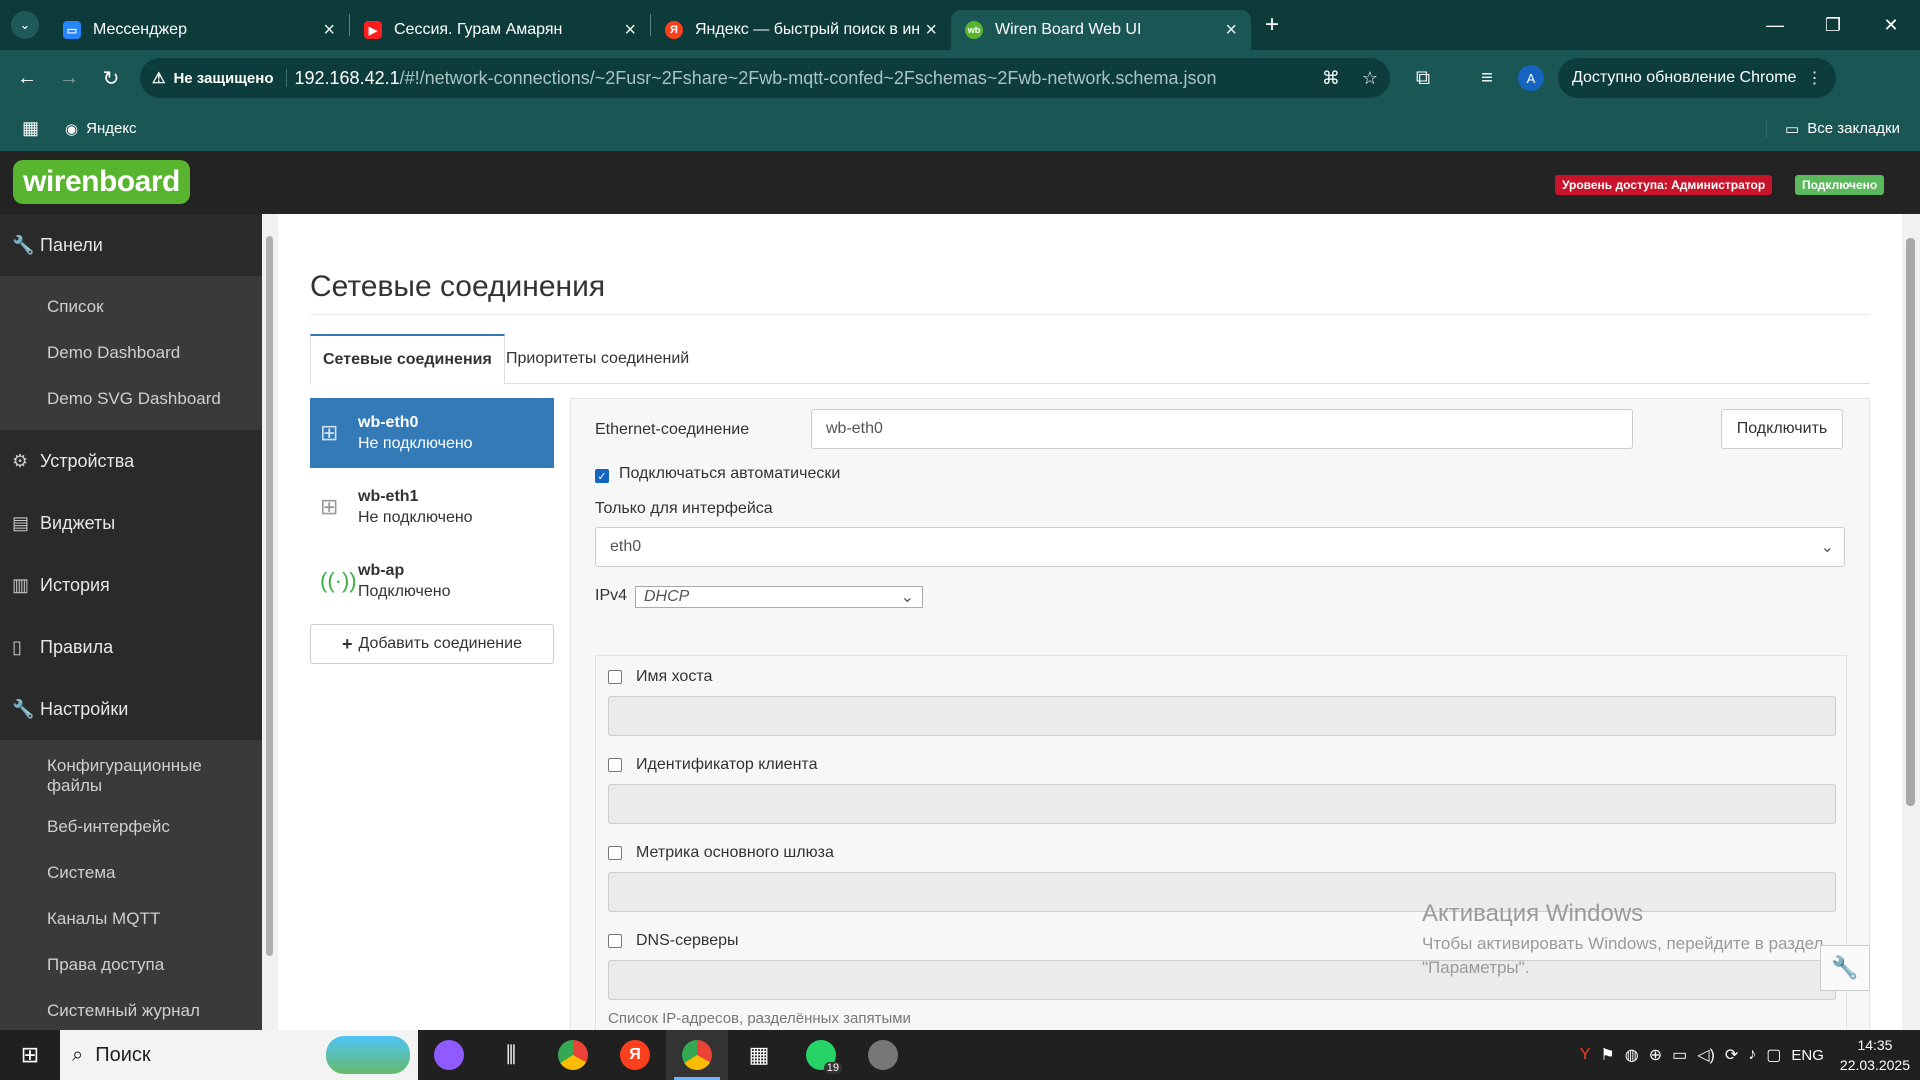  I want to click on gateway-metric-checkbox, so click(615, 853).